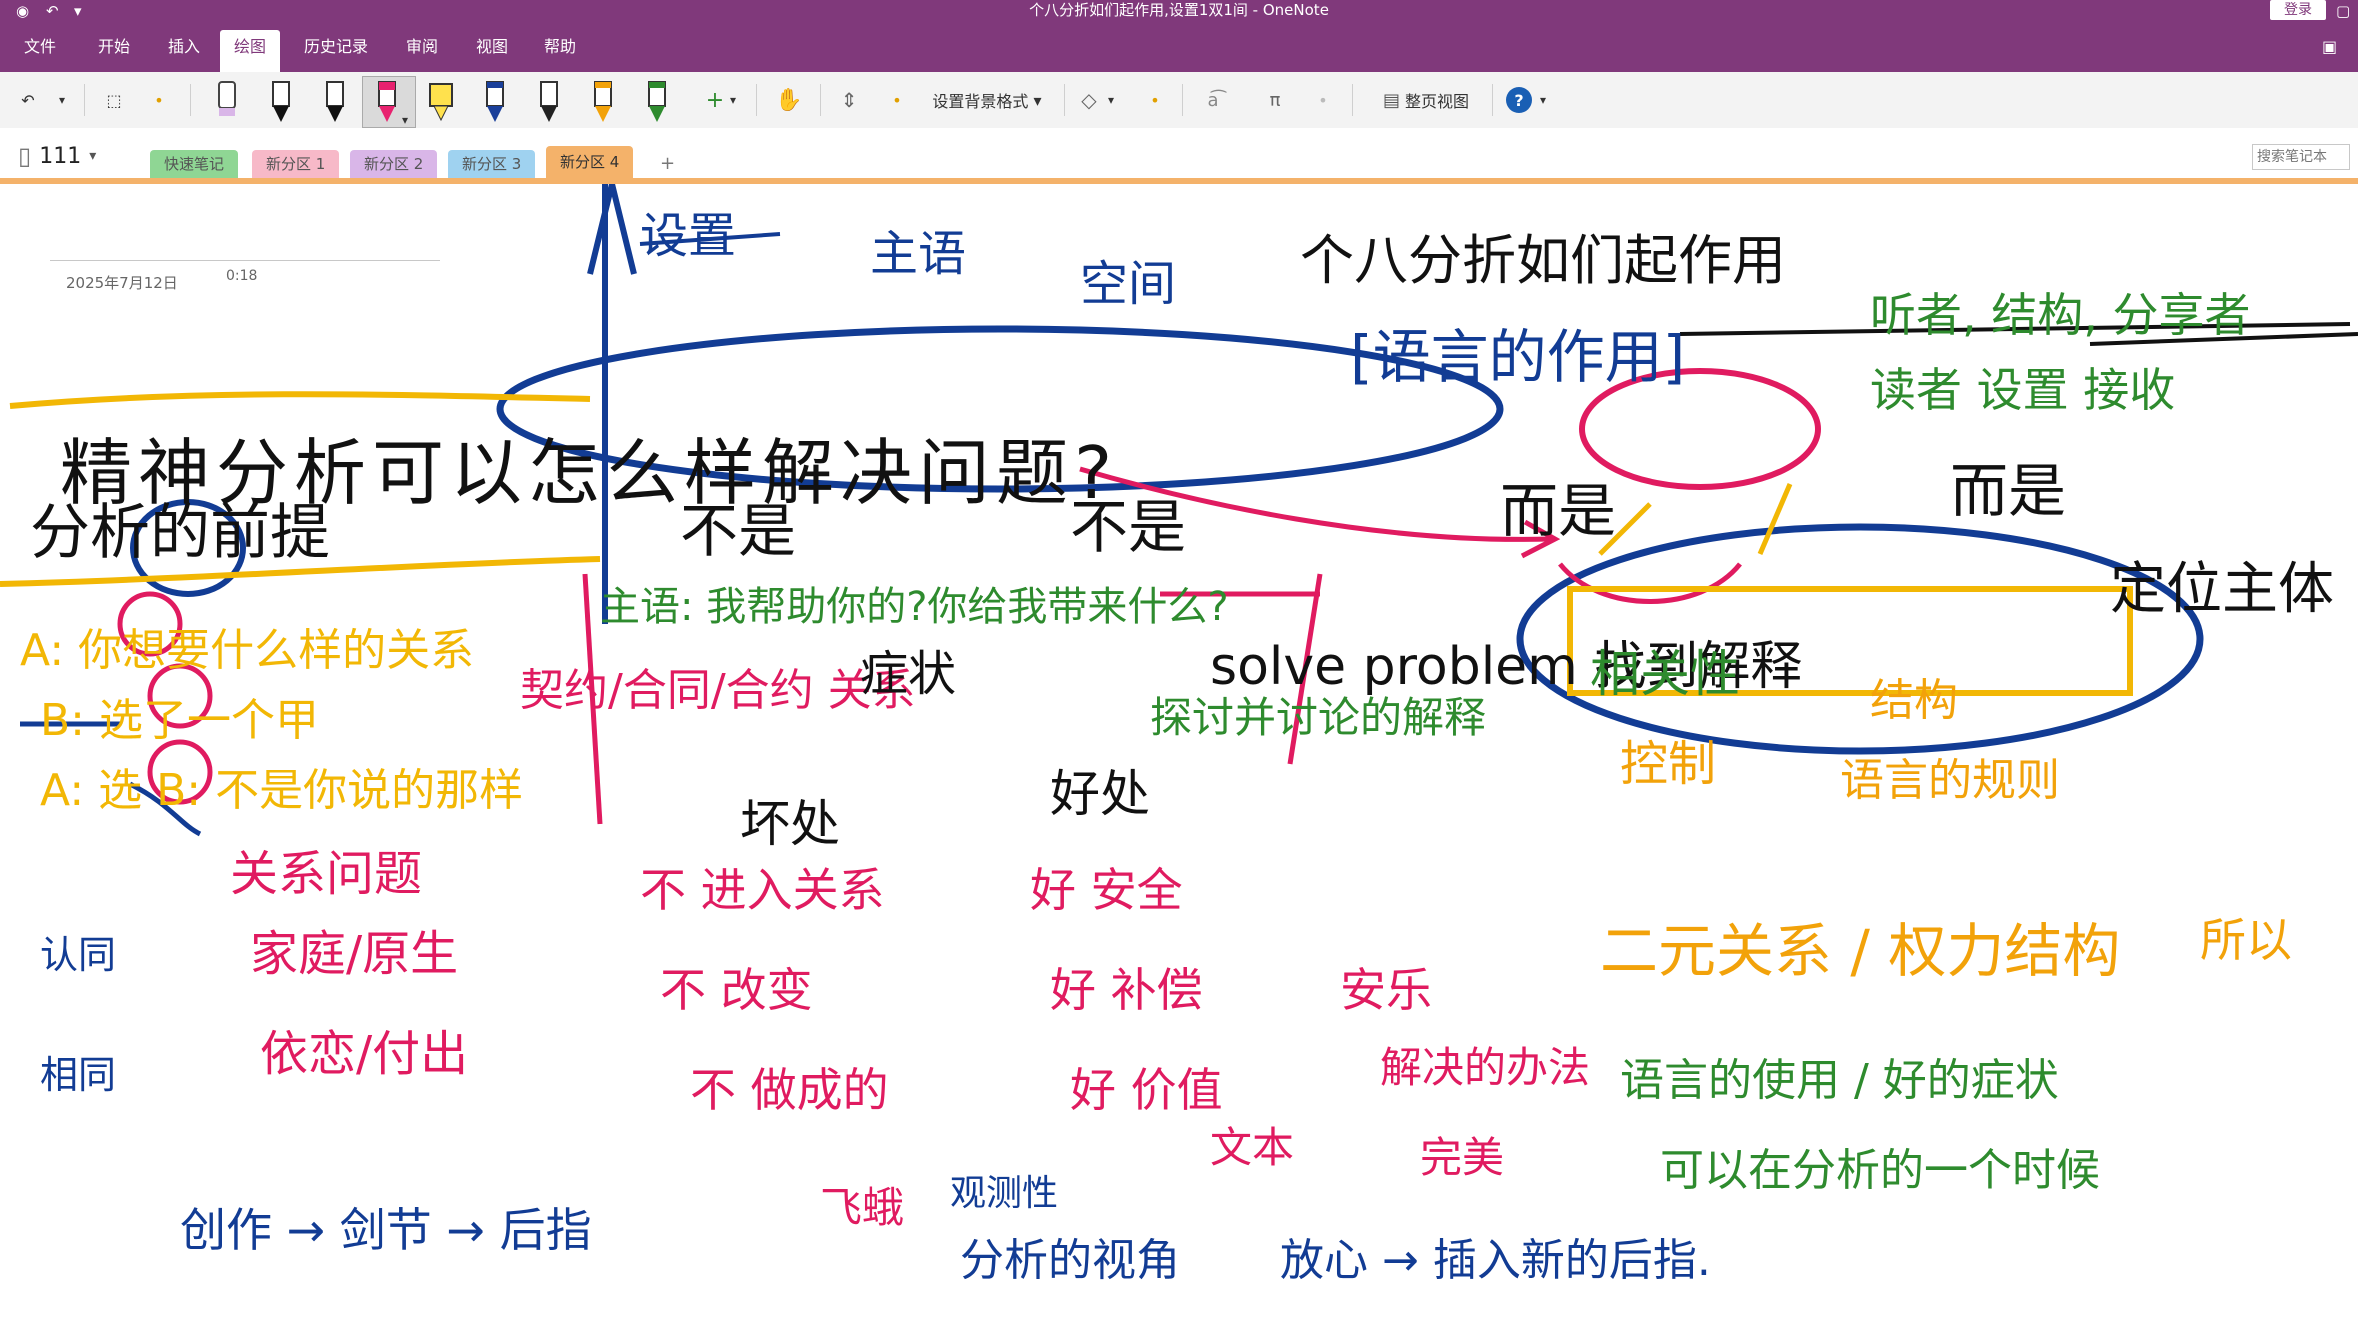 The height and width of the screenshot is (1326, 2358). What do you see at coordinates (560, 47) in the screenshot?
I see `menu-help: 帮助` at bounding box center [560, 47].